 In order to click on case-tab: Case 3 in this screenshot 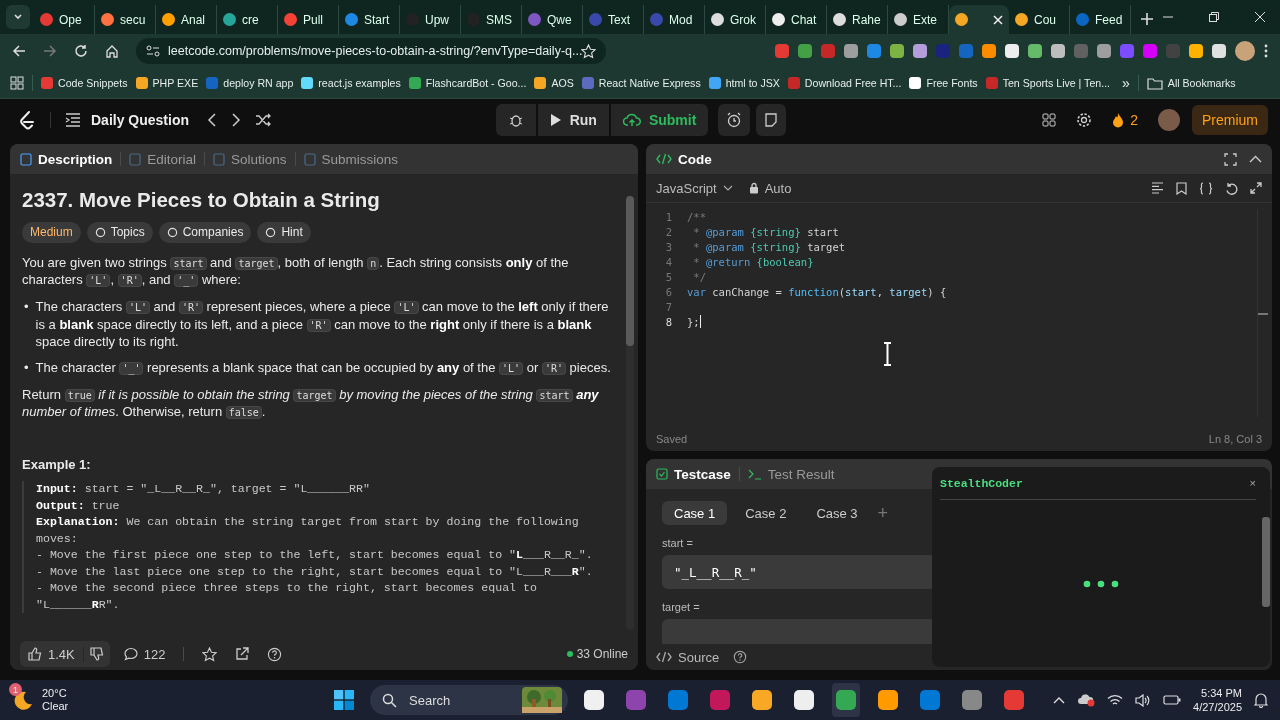, I will do `click(837, 513)`.